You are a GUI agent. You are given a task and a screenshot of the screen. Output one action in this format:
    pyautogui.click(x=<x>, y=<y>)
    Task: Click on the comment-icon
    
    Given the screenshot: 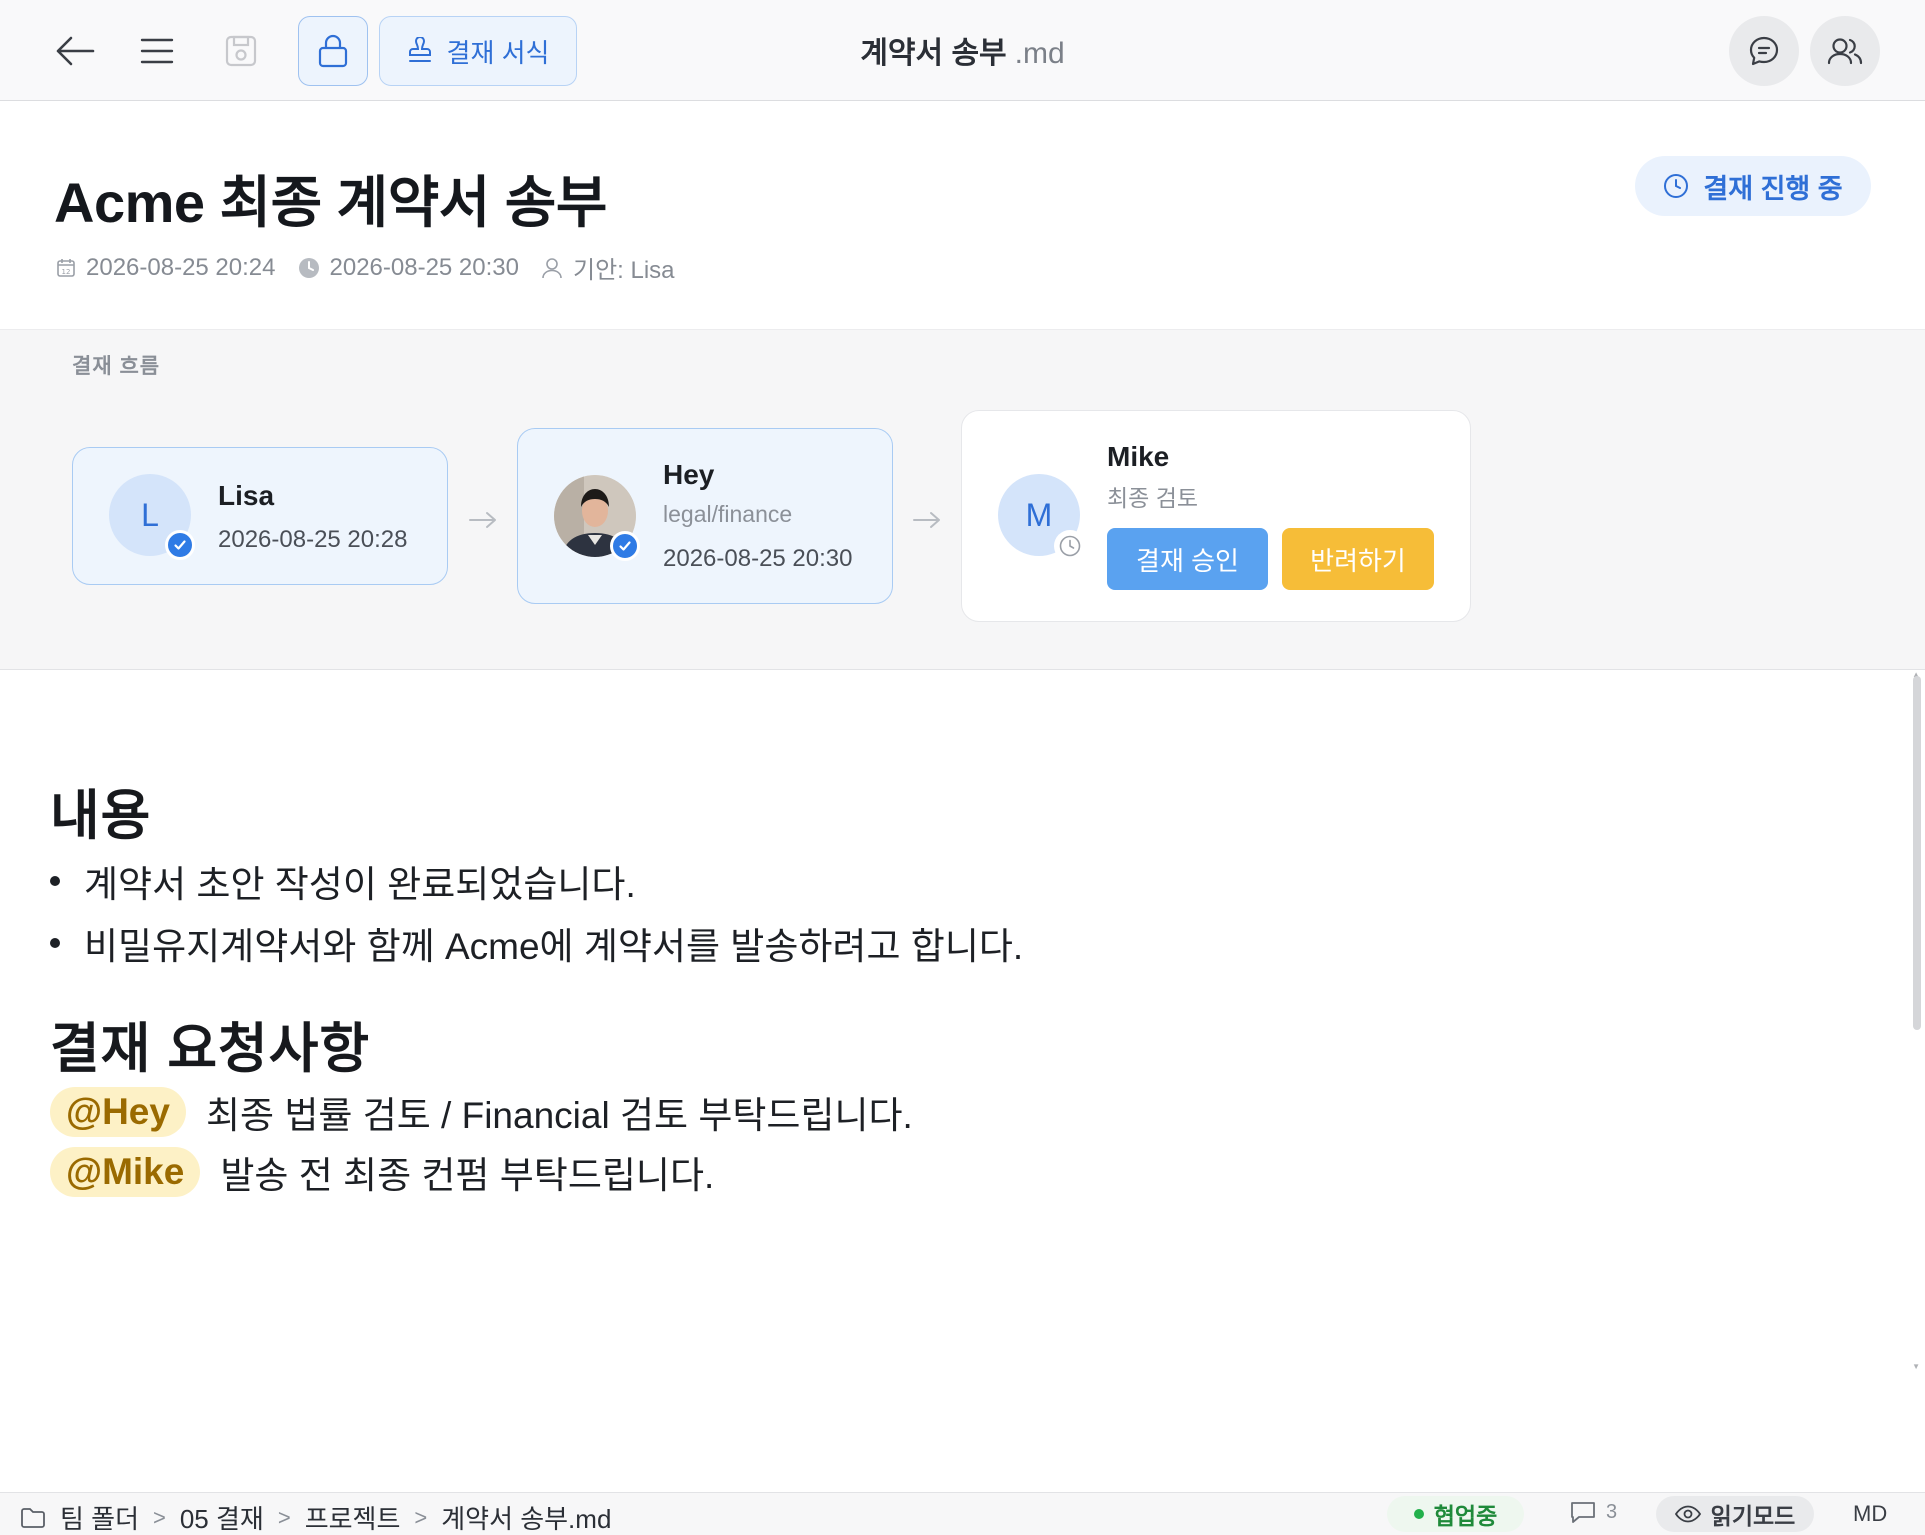 What is the action you would take?
    pyautogui.click(x=1583, y=1512)
    